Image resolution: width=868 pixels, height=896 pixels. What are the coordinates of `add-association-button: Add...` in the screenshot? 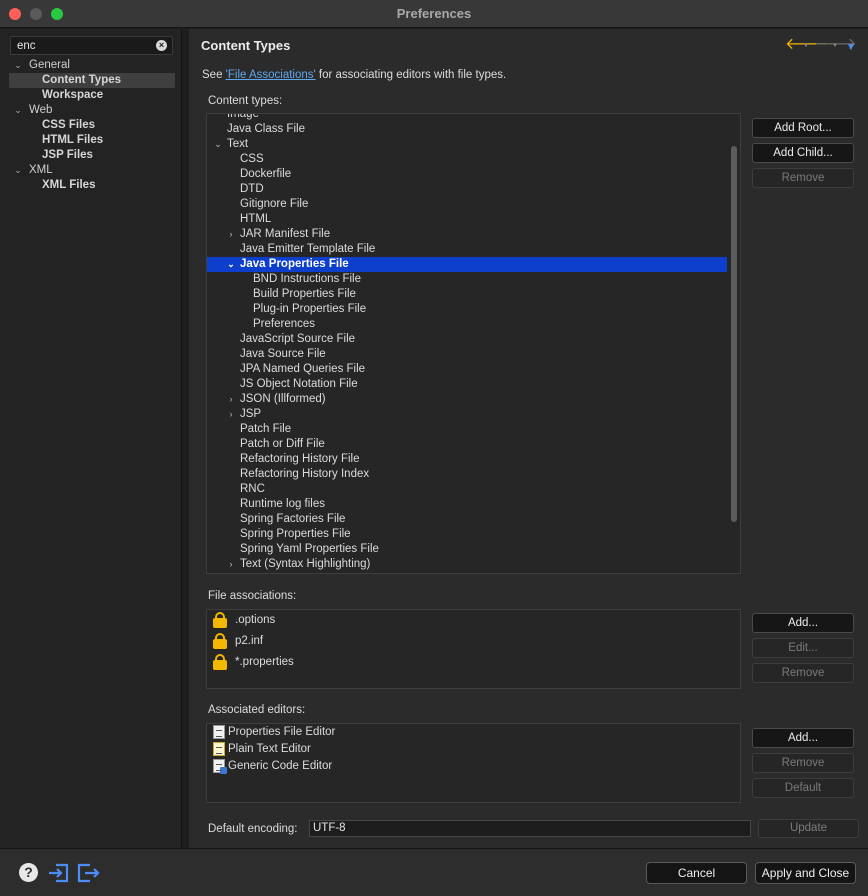 It's located at (803, 623).